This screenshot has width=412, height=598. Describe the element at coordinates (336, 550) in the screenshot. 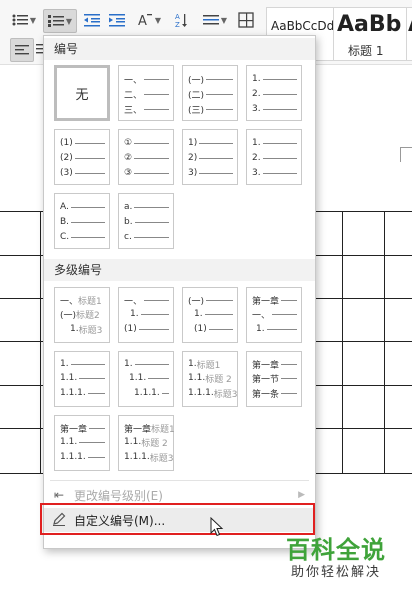

I see `watermark-title: 百科全说` at that location.